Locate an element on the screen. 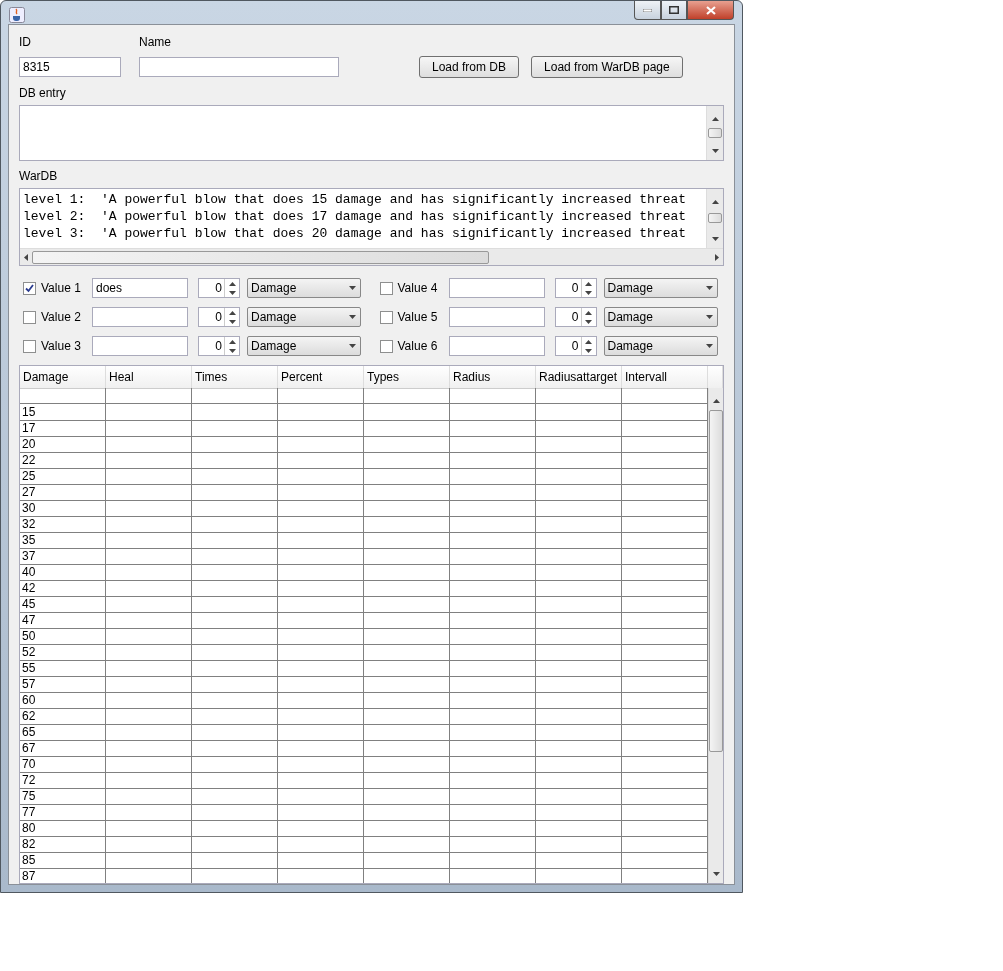  horizontal-scrollbar is located at coordinates (371, 256).